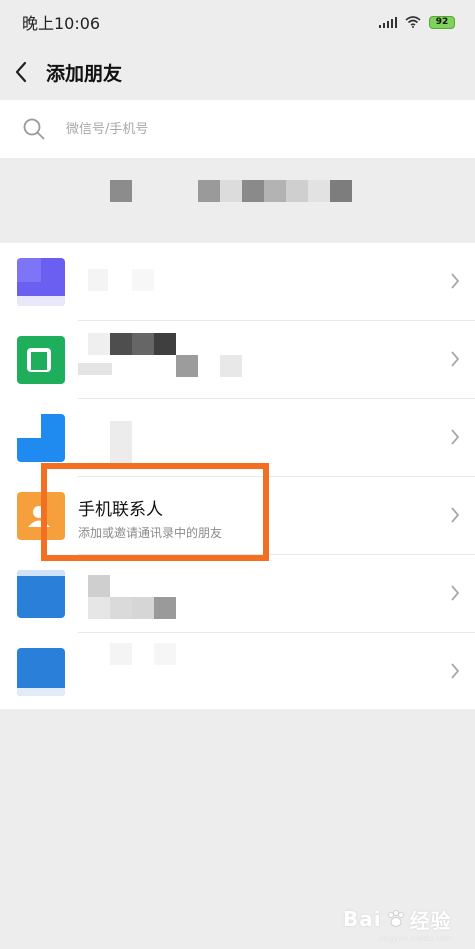  What do you see at coordinates (120, 510) in the screenshot?
I see `phone-contacts-title: 手机联系人` at bounding box center [120, 510].